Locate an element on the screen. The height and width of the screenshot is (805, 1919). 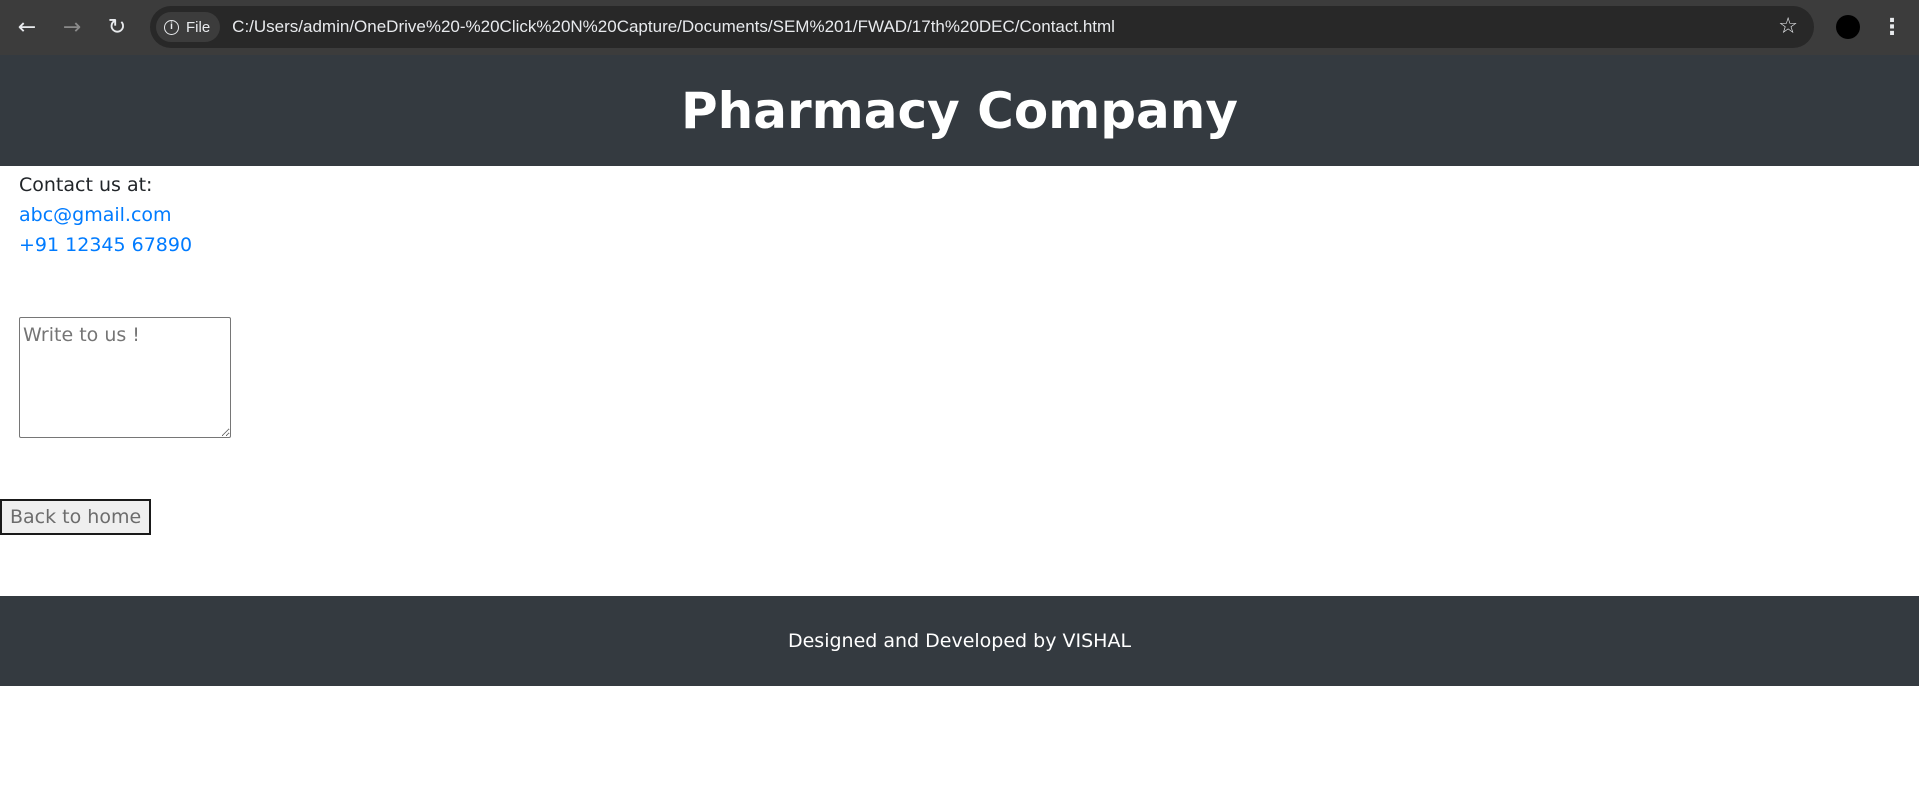
phone-link: +91 12345 67890 is located at coordinates (105, 245).